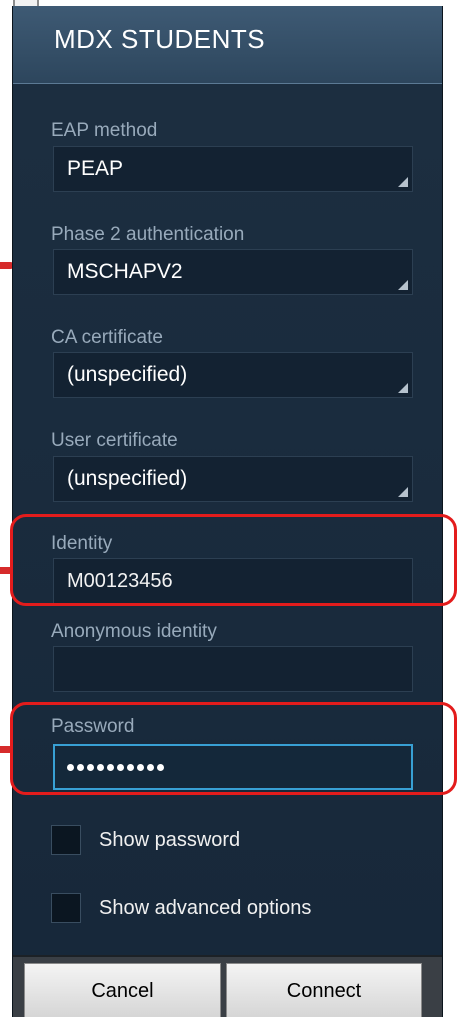 The width and height of the screenshot is (459, 1017). What do you see at coordinates (95, 168) in the screenshot?
I see `eap-method-value: PEAP` at bounding box center [95, 168].